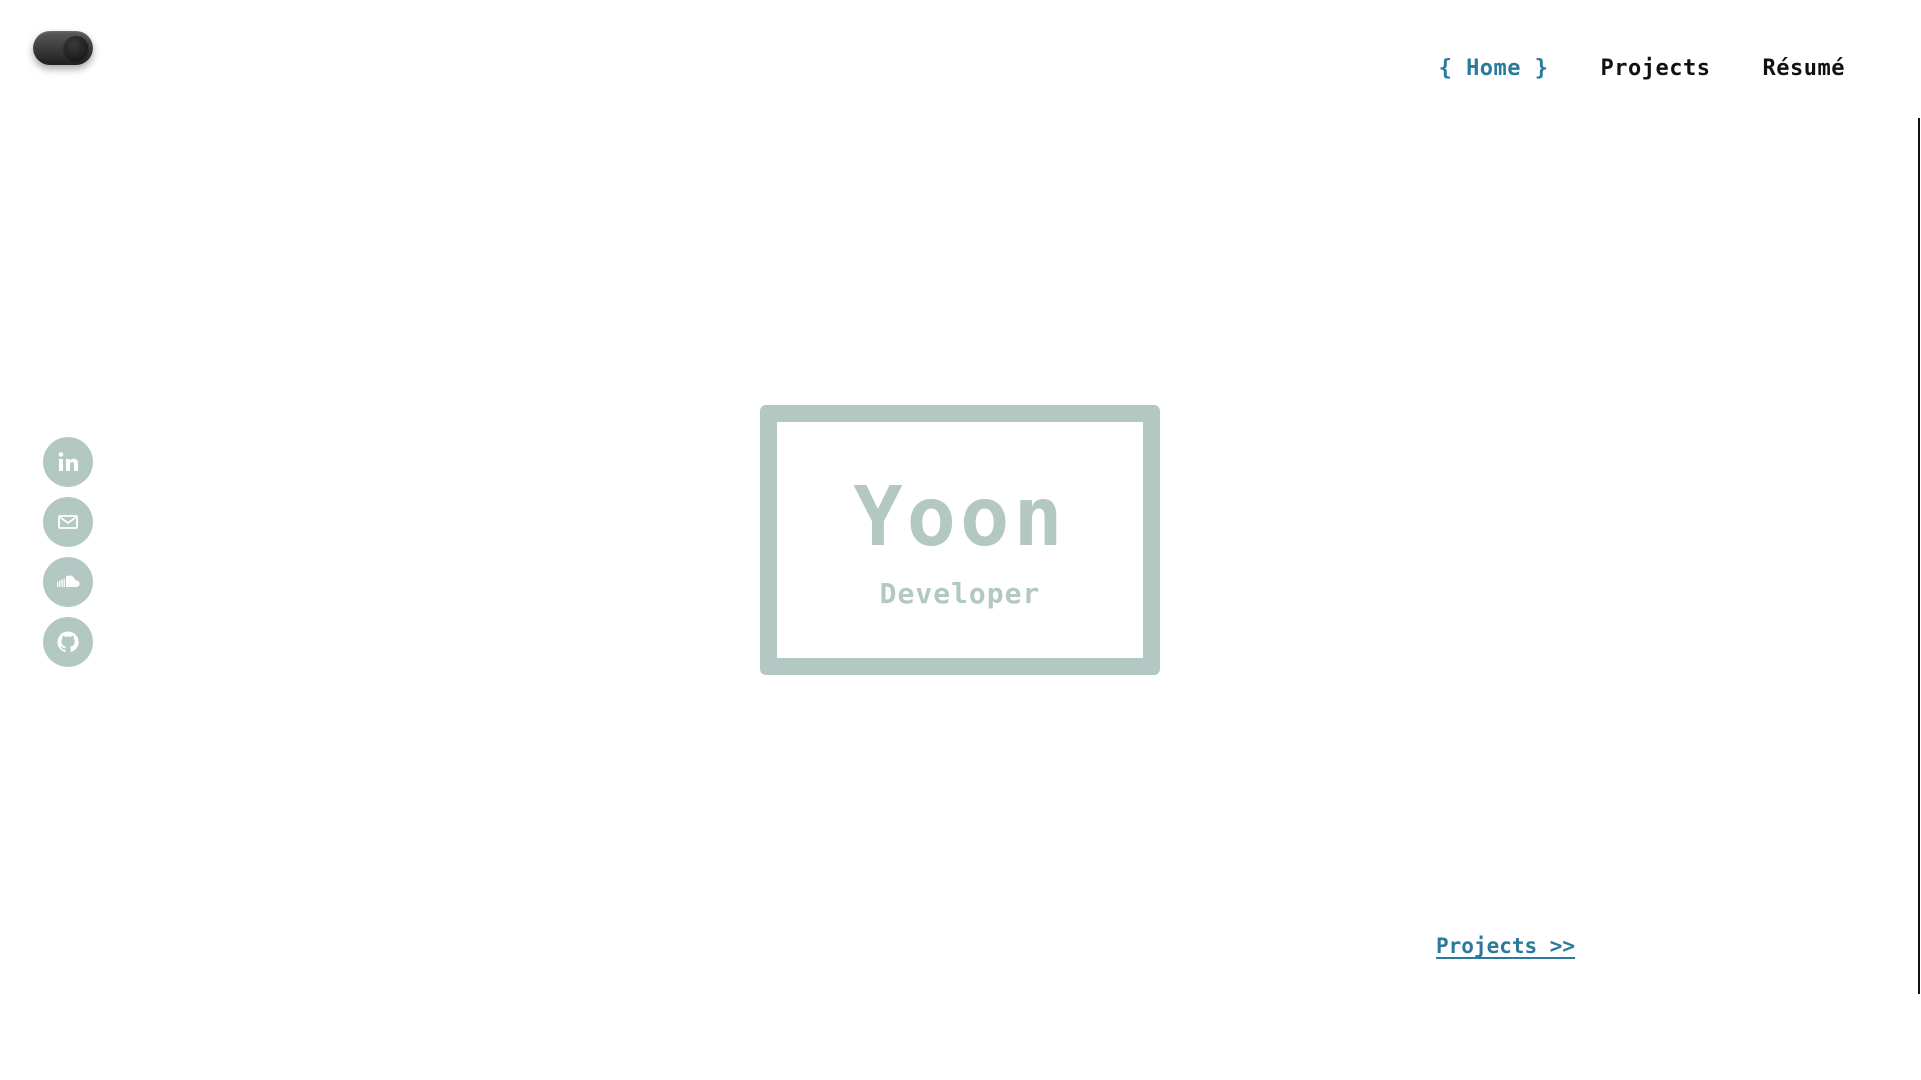 The height and width of the screenshot is (1080, 1921). Describe the element at coordinates (960, 593) in the screenshot. I see `hero-role: Developer` at that location.